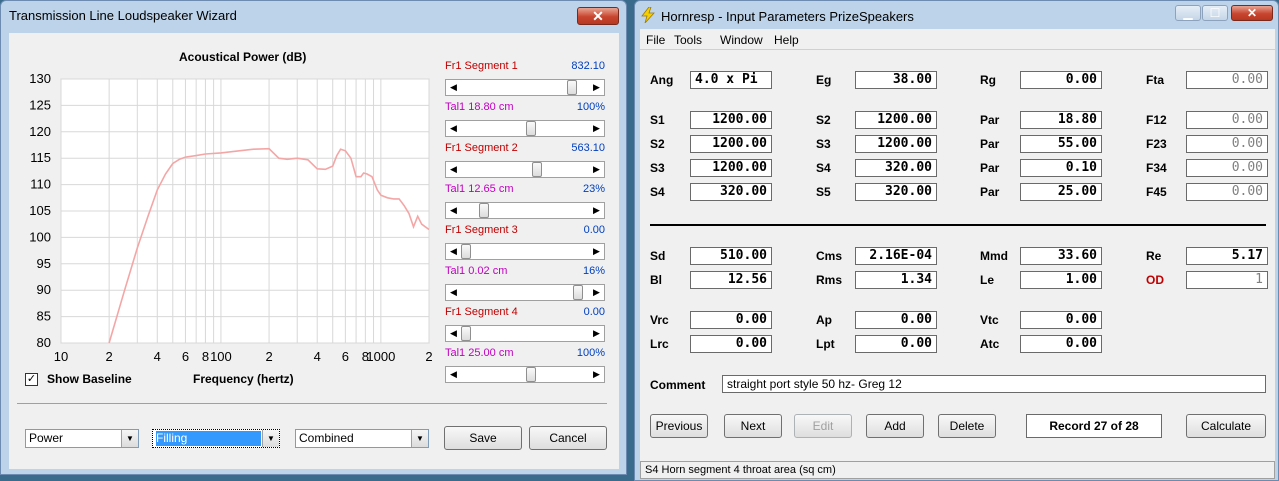 The width and height of the screenshot is (1279, 481). What do you see at coordinates (313, 16) in the screenshot?
I see `wizard-titlebar: Transmission Line Loudspeaker Wizard ✕` at bounding box center [313, 16].